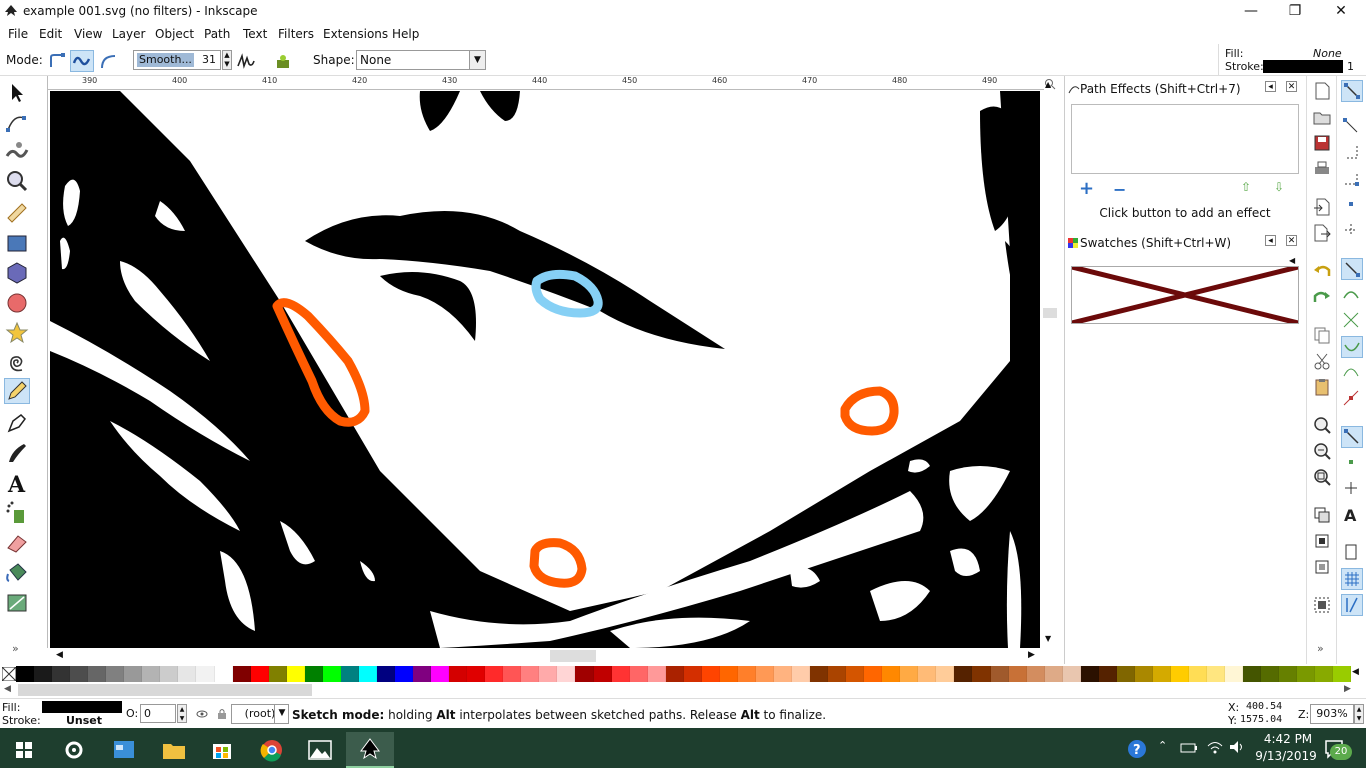  I want to click on app-window-icon, so click(124, 750).